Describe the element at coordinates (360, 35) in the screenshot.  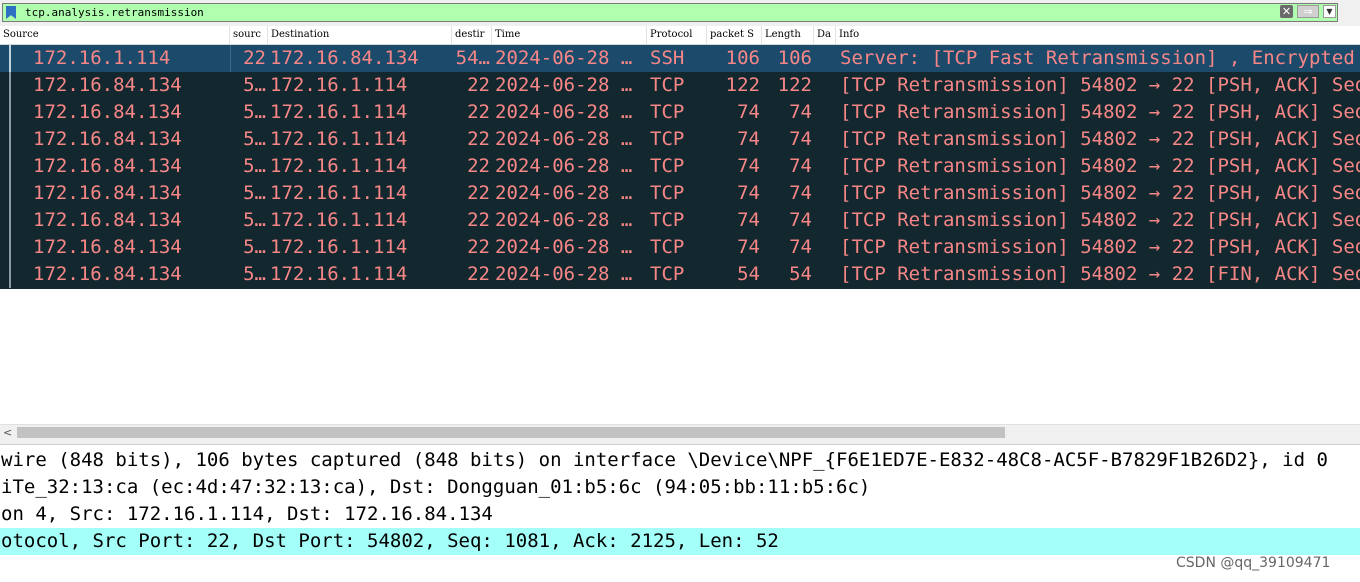
I see `column-destination: Destination` at that location.